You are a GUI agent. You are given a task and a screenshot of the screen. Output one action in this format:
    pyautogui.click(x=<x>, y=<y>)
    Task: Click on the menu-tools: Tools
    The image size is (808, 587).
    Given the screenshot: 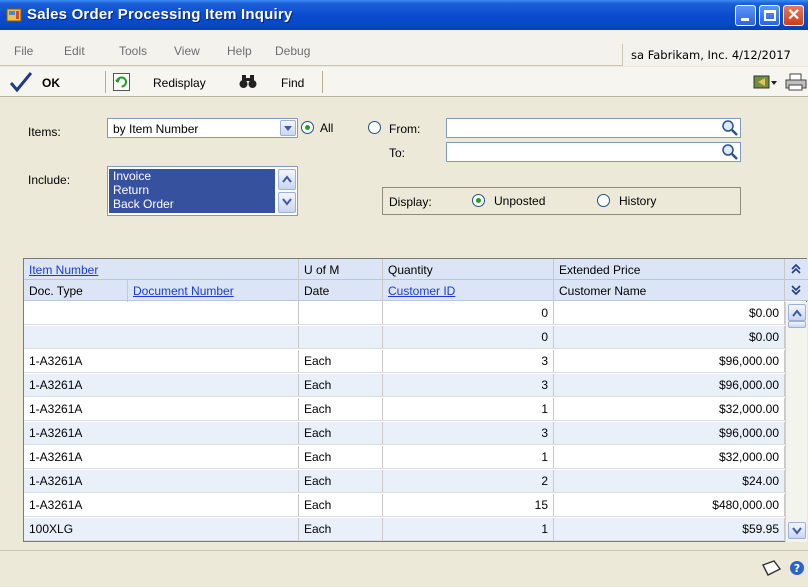 What is the action you would take?
    pyautogui.click(x=133, y=51)
    